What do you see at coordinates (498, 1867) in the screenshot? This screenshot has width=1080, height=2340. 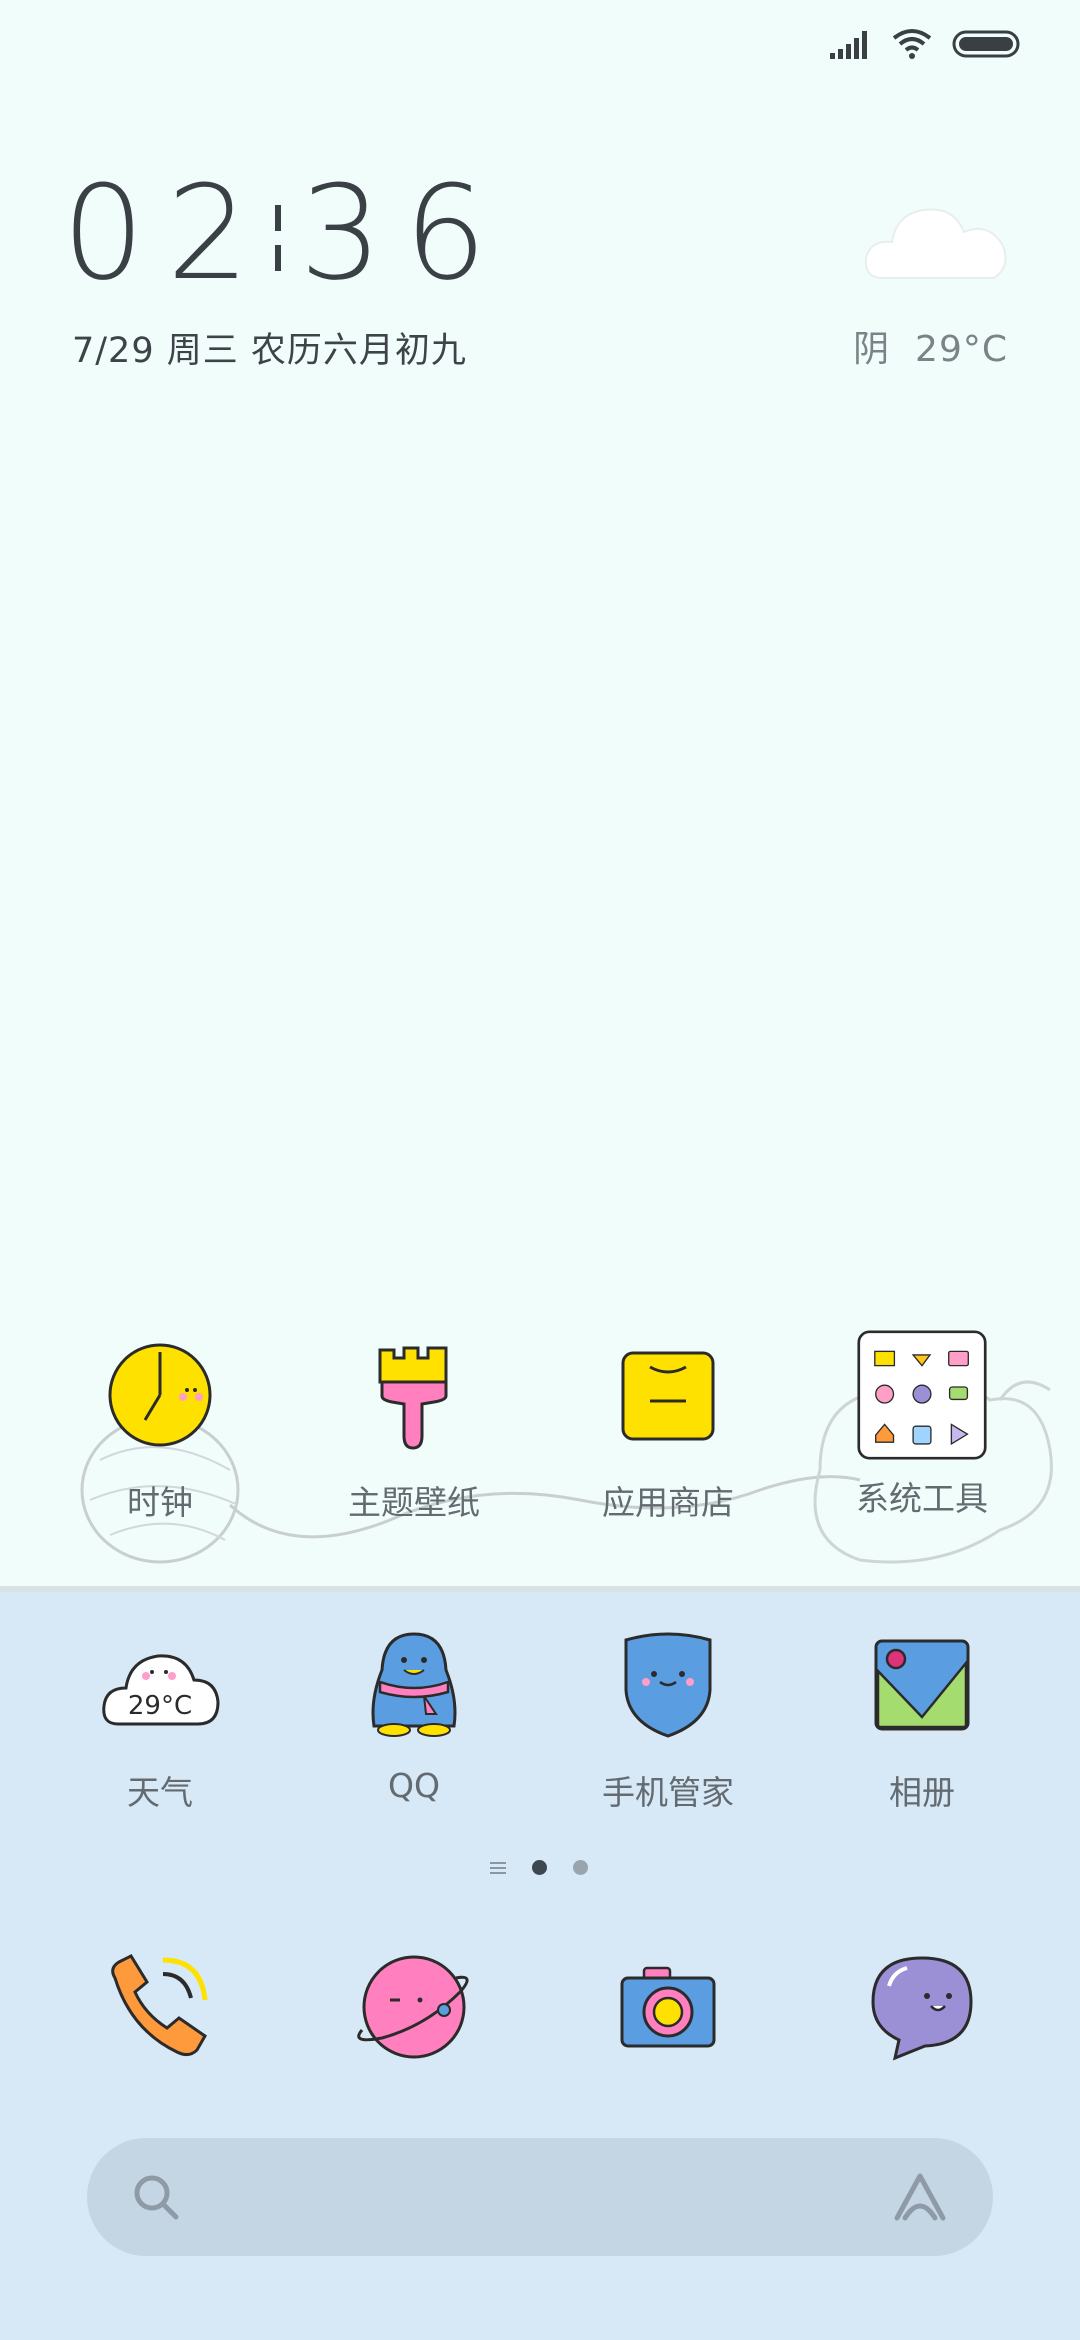 I see `app-list-menu-icon` at bounding box center [498, 1867].